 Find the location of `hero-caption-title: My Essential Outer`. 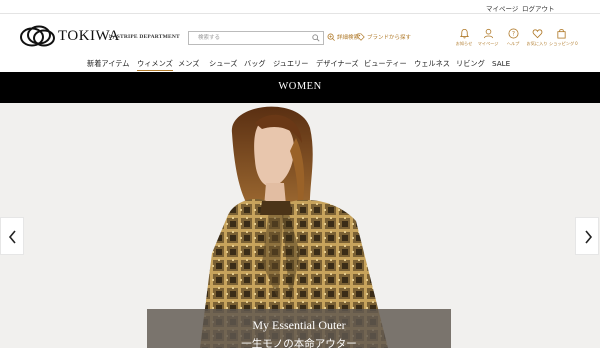

hero-caption-title: My Essential Outer is located at coordinates (299, 325).